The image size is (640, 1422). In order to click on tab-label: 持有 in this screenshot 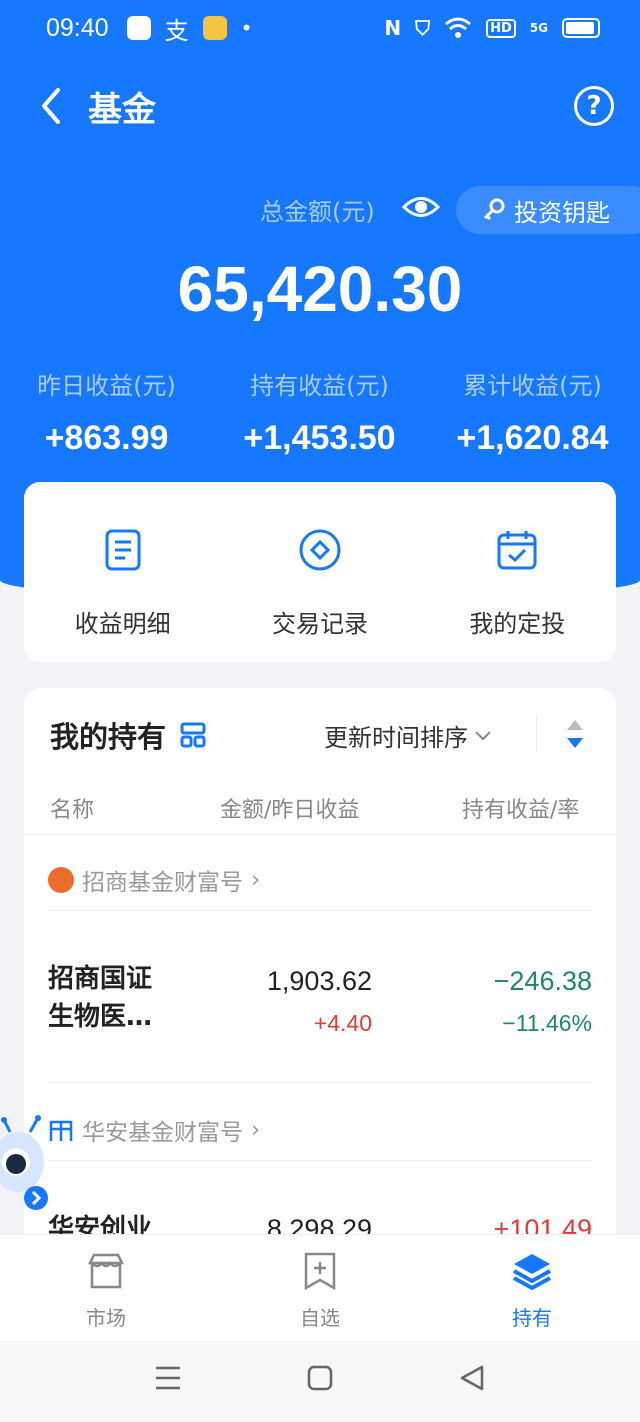, I will do `click(532, 1318)`.